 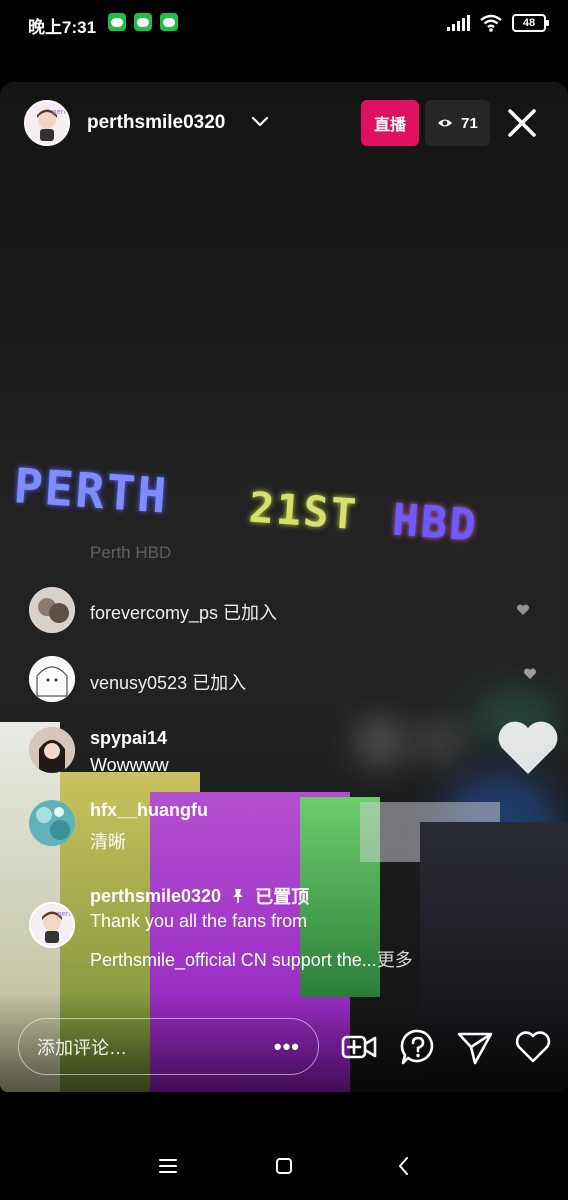 What do you see at coordinates (184, 613) in the screenshot?
I see `join-notice: forevercomy_ps 已加入` at bounding box center [184, 613].